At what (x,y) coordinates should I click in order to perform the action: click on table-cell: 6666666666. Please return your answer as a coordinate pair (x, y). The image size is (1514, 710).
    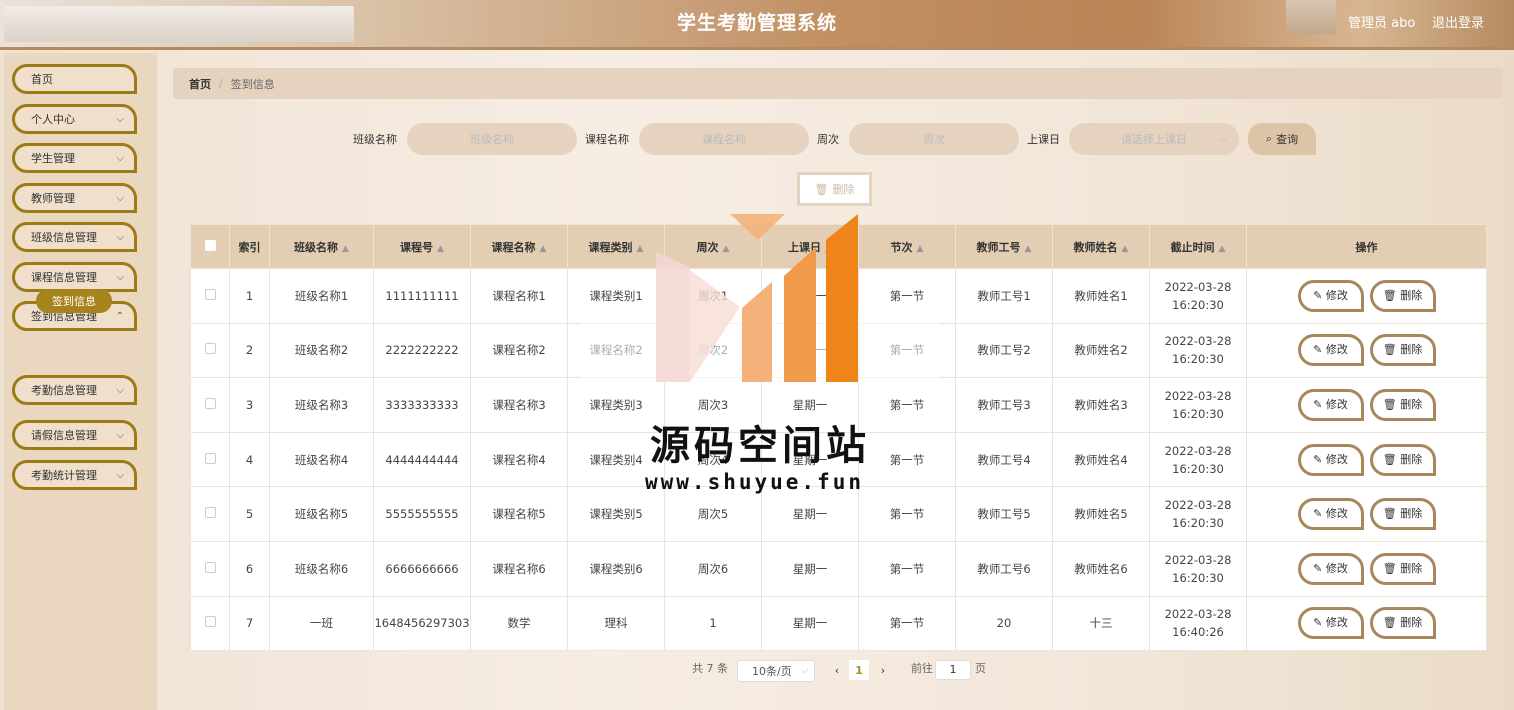
    Looking at the image, I should click on (422, 568).